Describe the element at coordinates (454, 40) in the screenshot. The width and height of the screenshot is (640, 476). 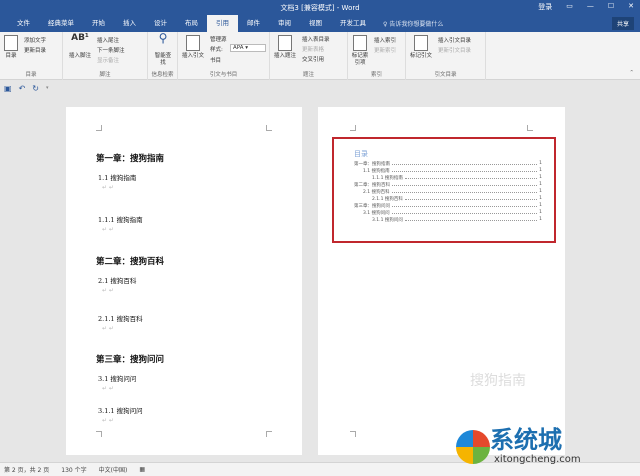
I see `insert-table-of-authorities-button: 插入引文目录` at that location.